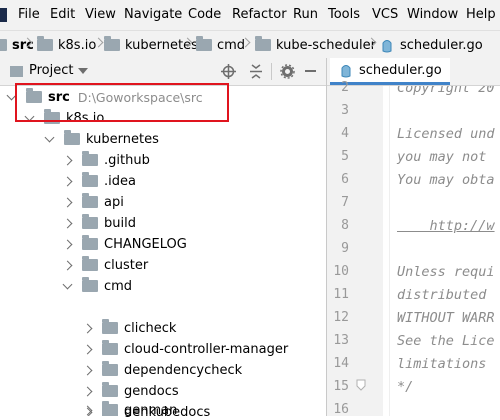  I want to click on tree-item-cmd: cmd, so click(97, 286).